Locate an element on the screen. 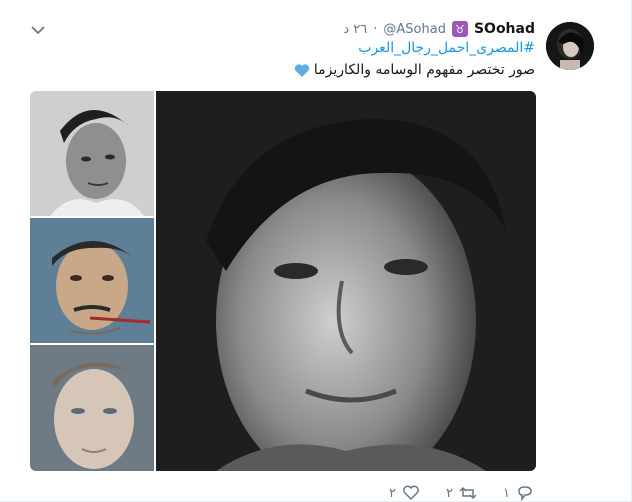  like-button: ٢ is located at coordinates (404, 493).